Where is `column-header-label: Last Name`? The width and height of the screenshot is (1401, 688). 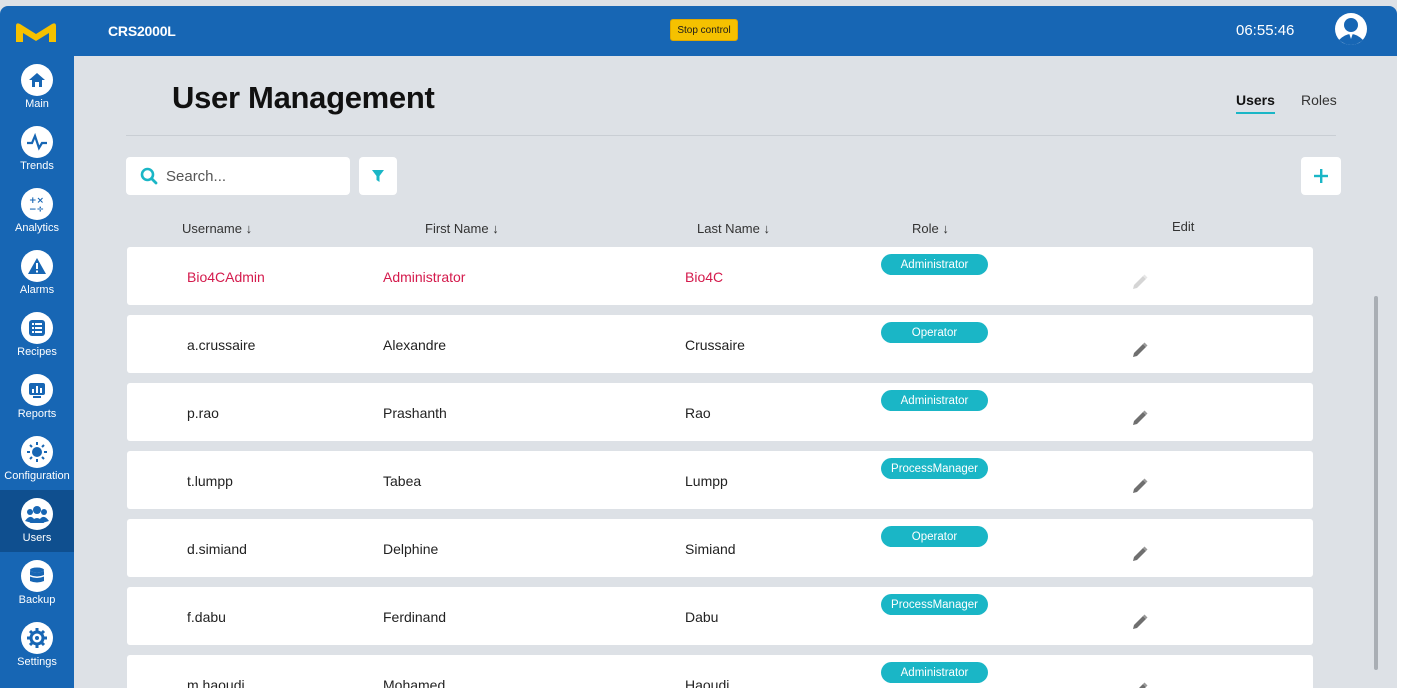 column-header-label: Last Name is located at coordinates (728, 228).